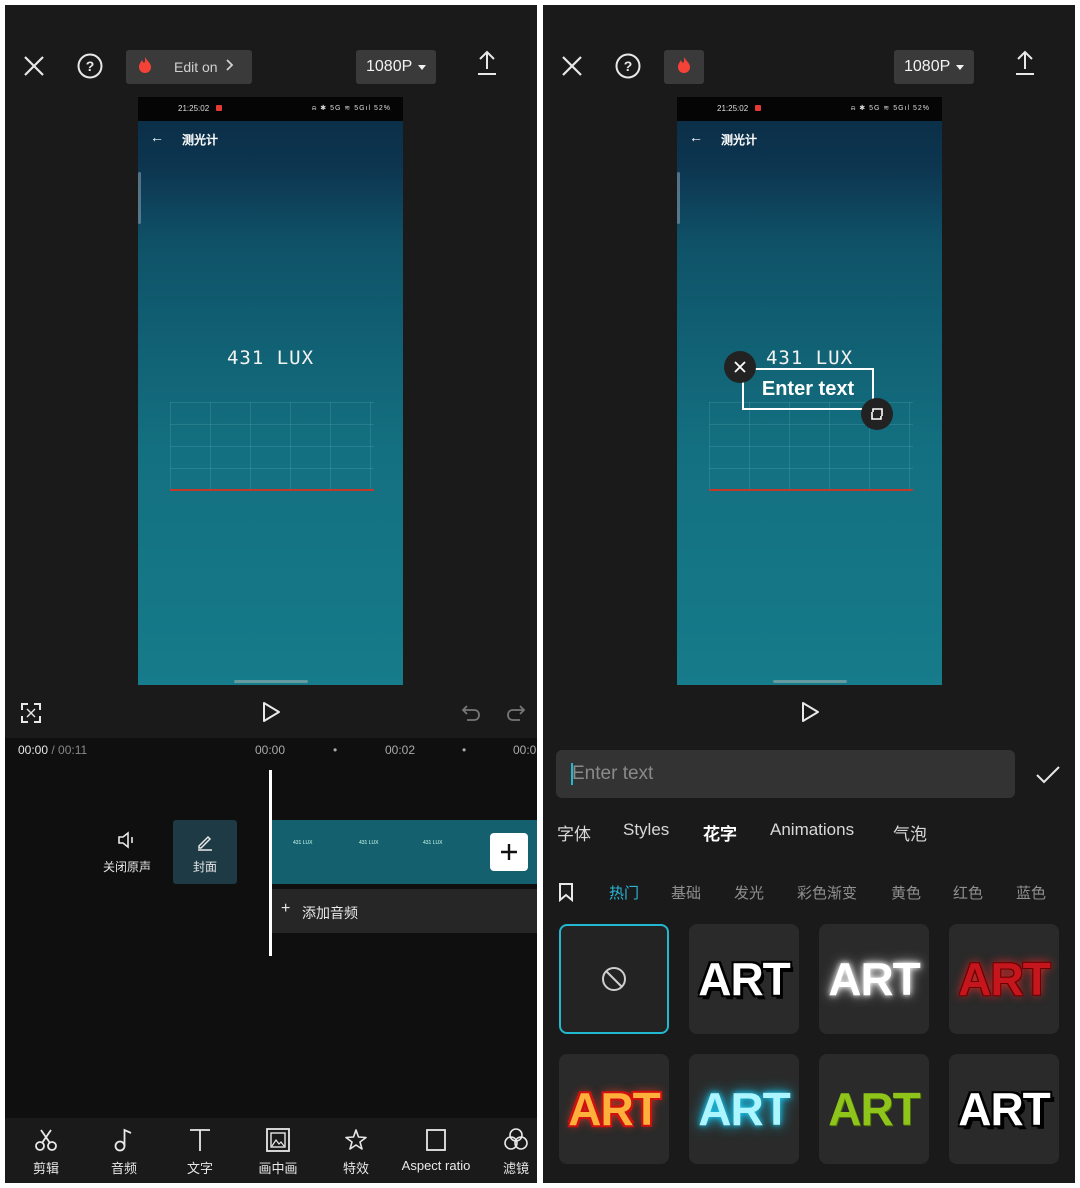 The width and height of the screenshot is (1080, 1188). I want to click on aspect-ratio-icon, so click(436, 1140).